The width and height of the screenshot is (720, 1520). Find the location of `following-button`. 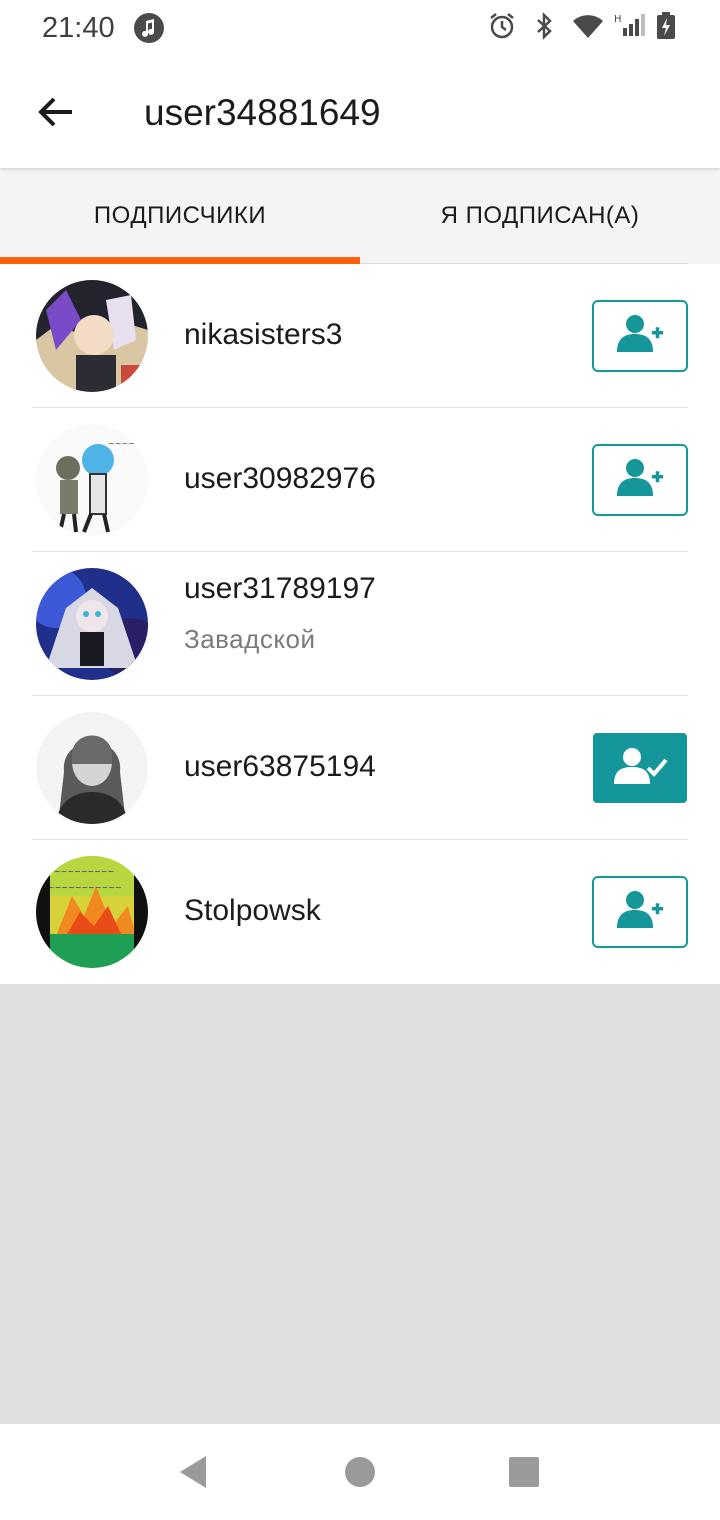

following-button is located at coordinates (640, 768).